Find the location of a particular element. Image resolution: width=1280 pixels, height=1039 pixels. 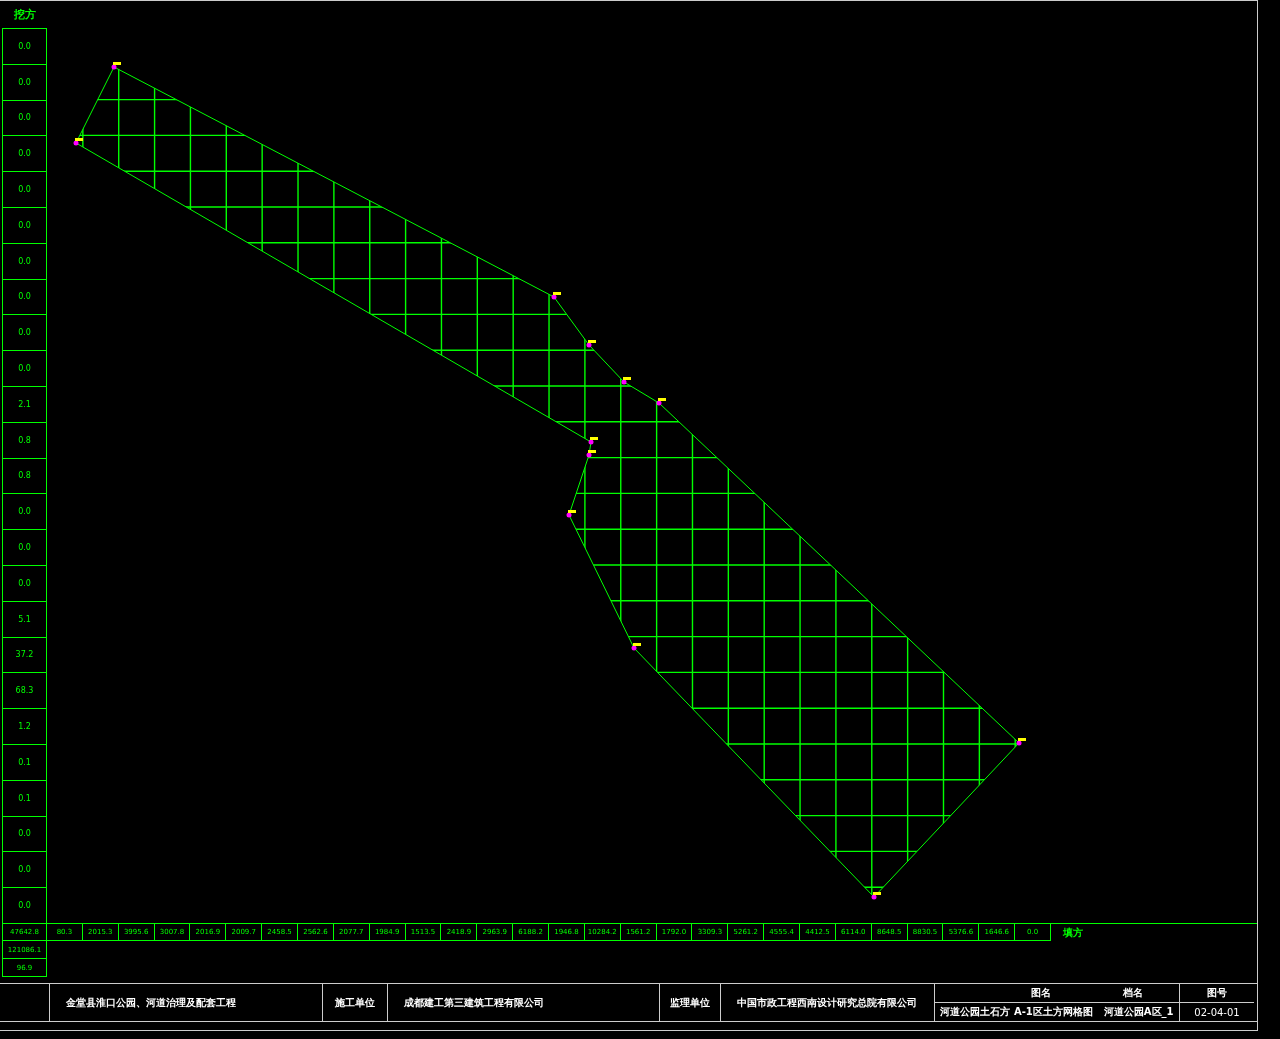

table-cell: 1.2 is located at coordinates (24, 727).